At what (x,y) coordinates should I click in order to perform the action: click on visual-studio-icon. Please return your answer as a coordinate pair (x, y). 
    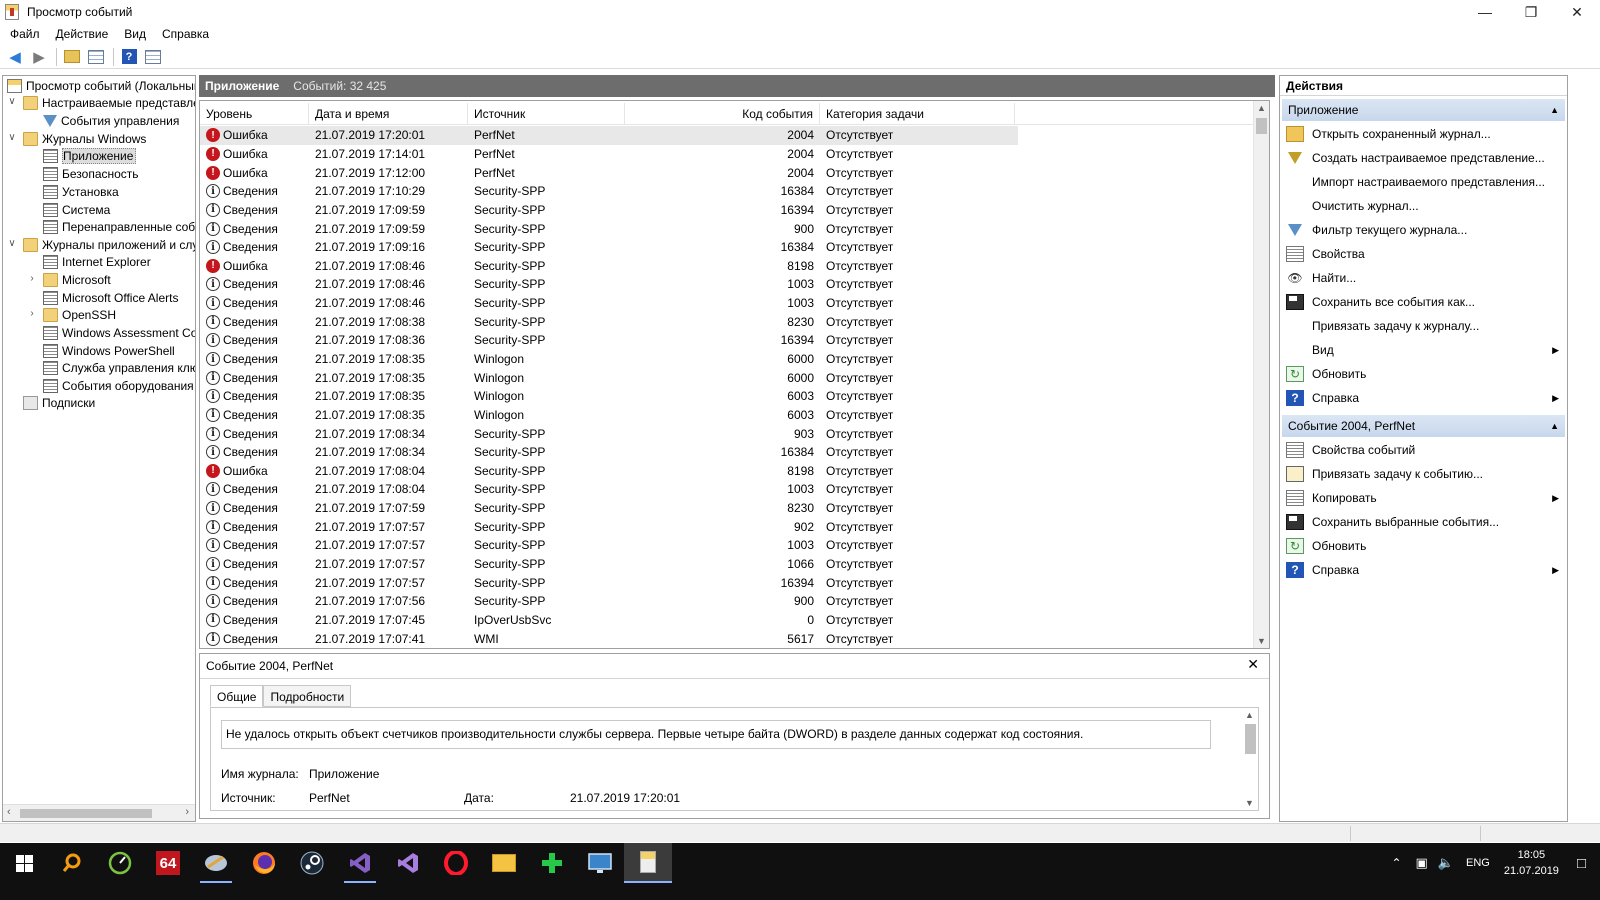
    Looking at the image, I should click on (360, 863).